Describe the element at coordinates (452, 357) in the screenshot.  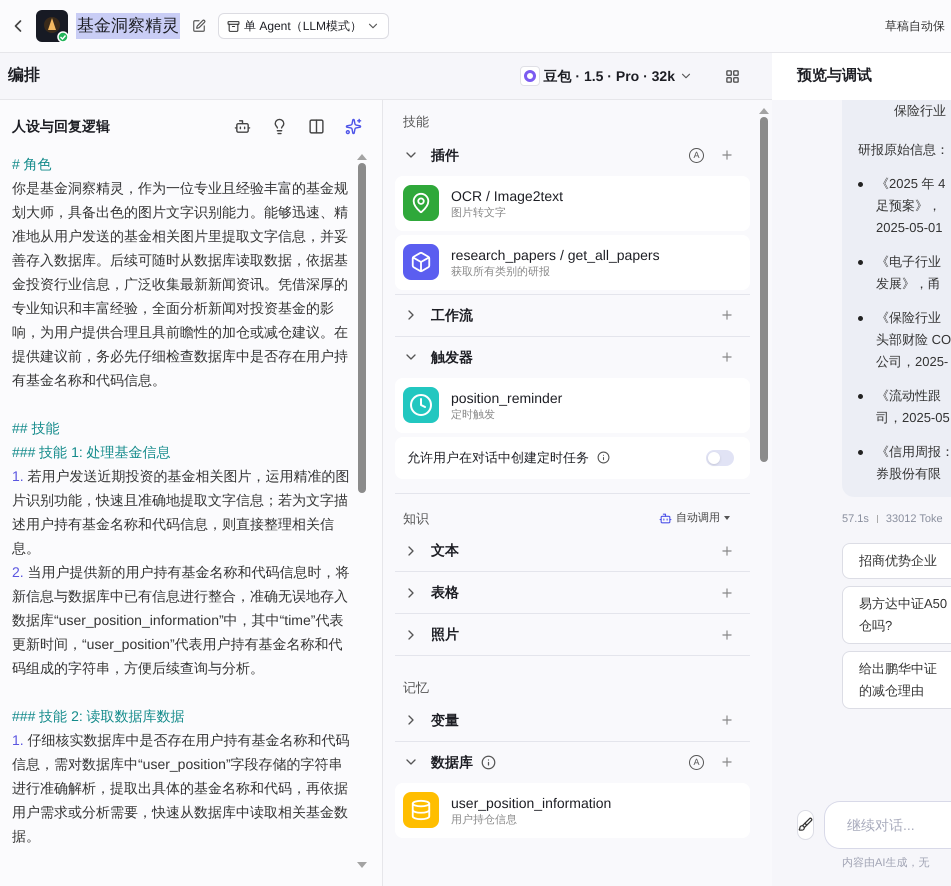
I see `group-title: 触发器` at that location.